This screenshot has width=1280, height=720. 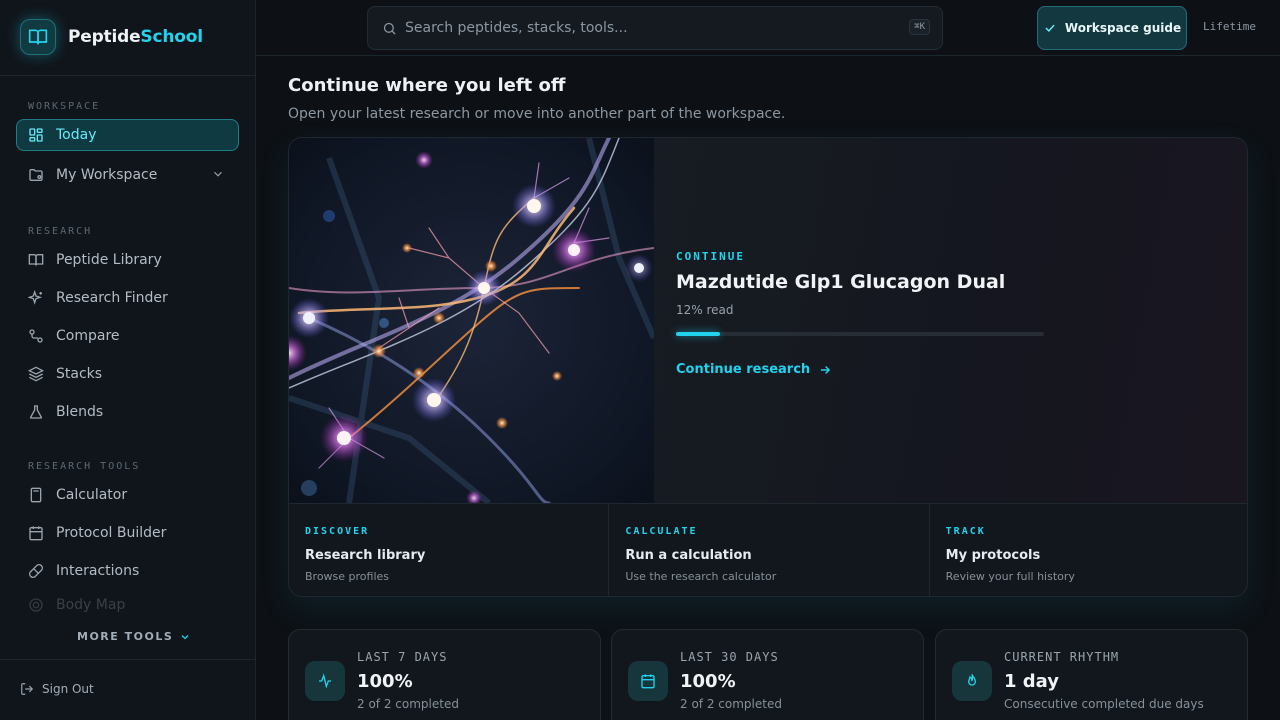 What do you see at coordinates (444, 674) in the screenshot?
I see `stat-card-last-7-days: LAST 7 DAYS 100% 2 of 2 completed` at bounding box center [444, 674].